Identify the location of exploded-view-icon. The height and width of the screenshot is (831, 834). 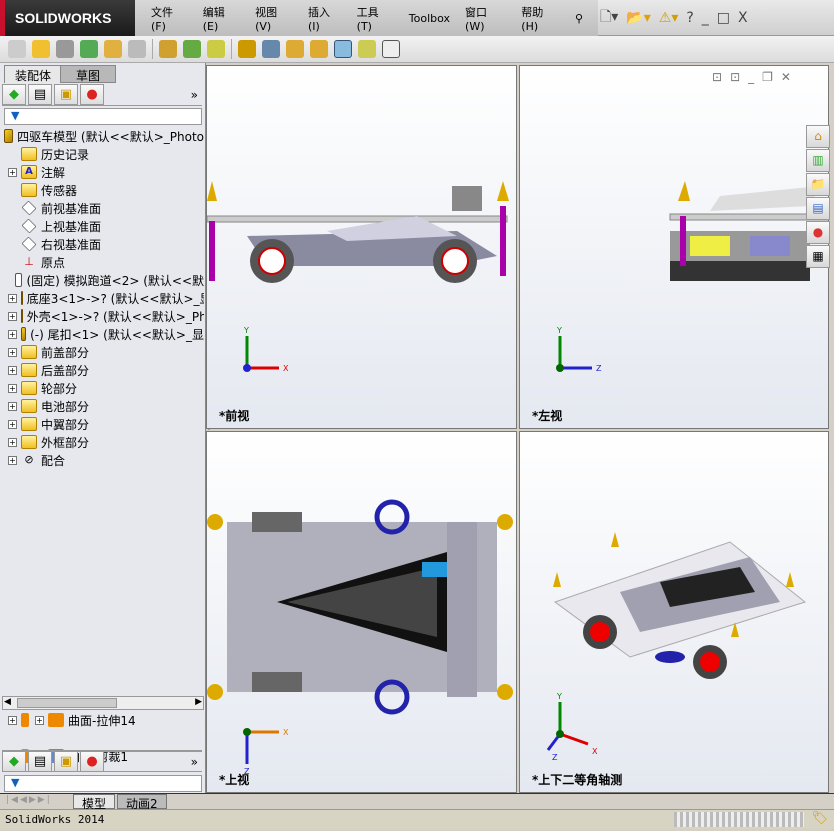
(295, 49).